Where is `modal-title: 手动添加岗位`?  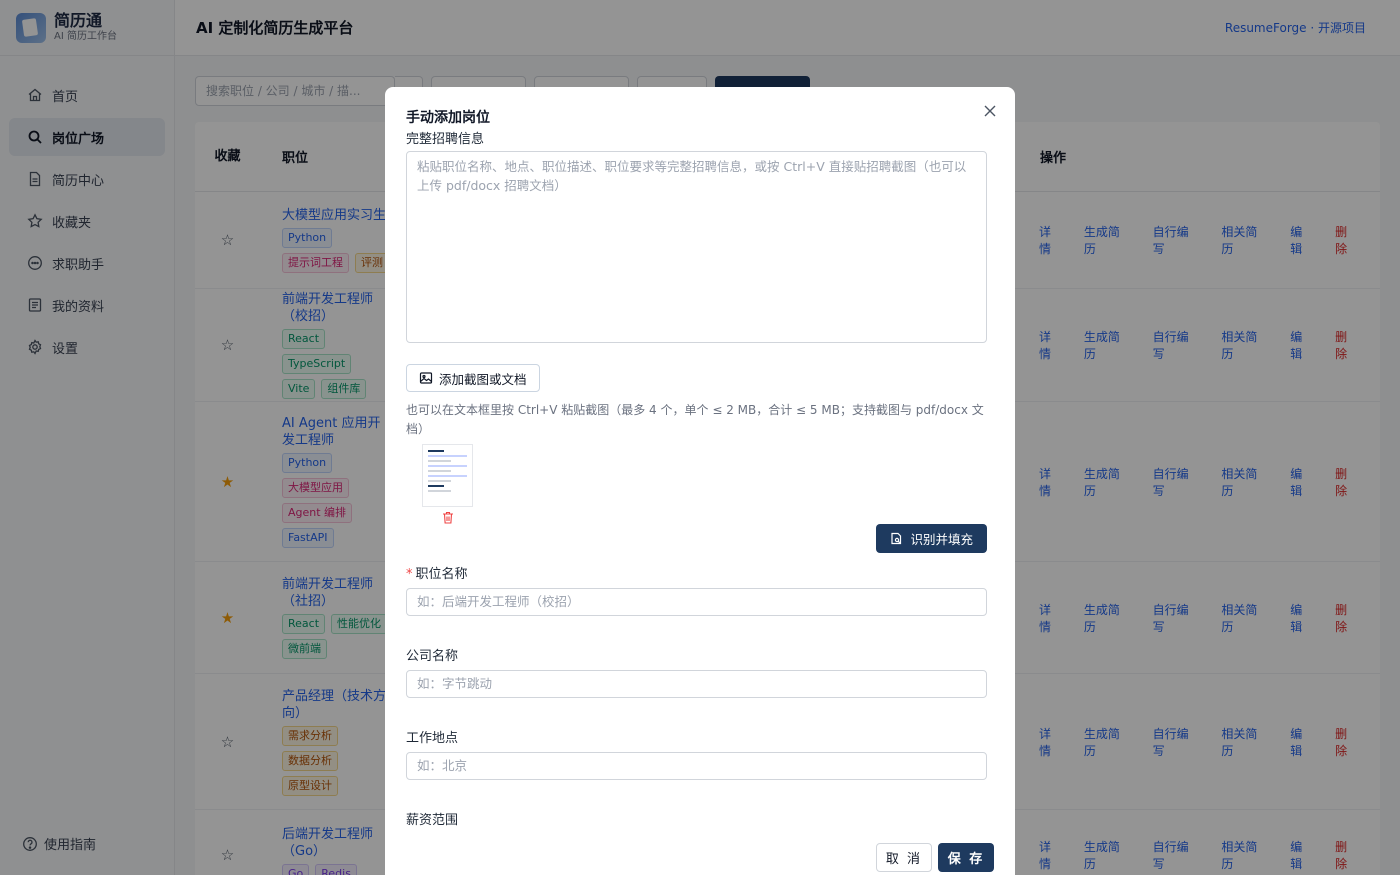
modal-title: 手动添加岗位 is located at coordinates (448, 118).